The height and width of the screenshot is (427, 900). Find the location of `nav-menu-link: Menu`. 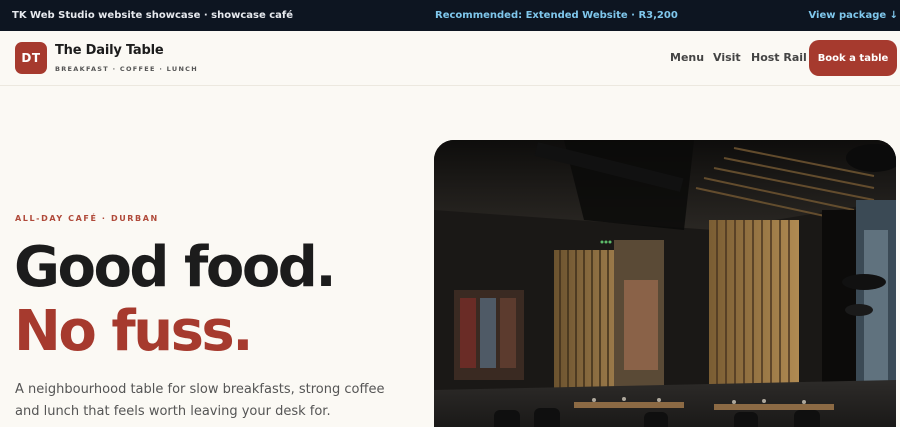

nav-menu-link: Menu is located at coordinates (687, 57).